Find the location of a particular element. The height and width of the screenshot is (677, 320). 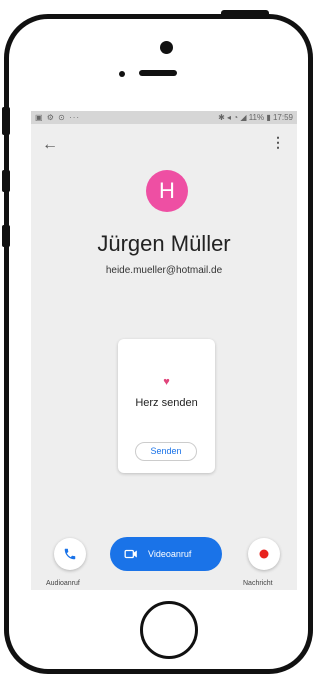

earpiece-speaker is located at coordinates (158, 73).